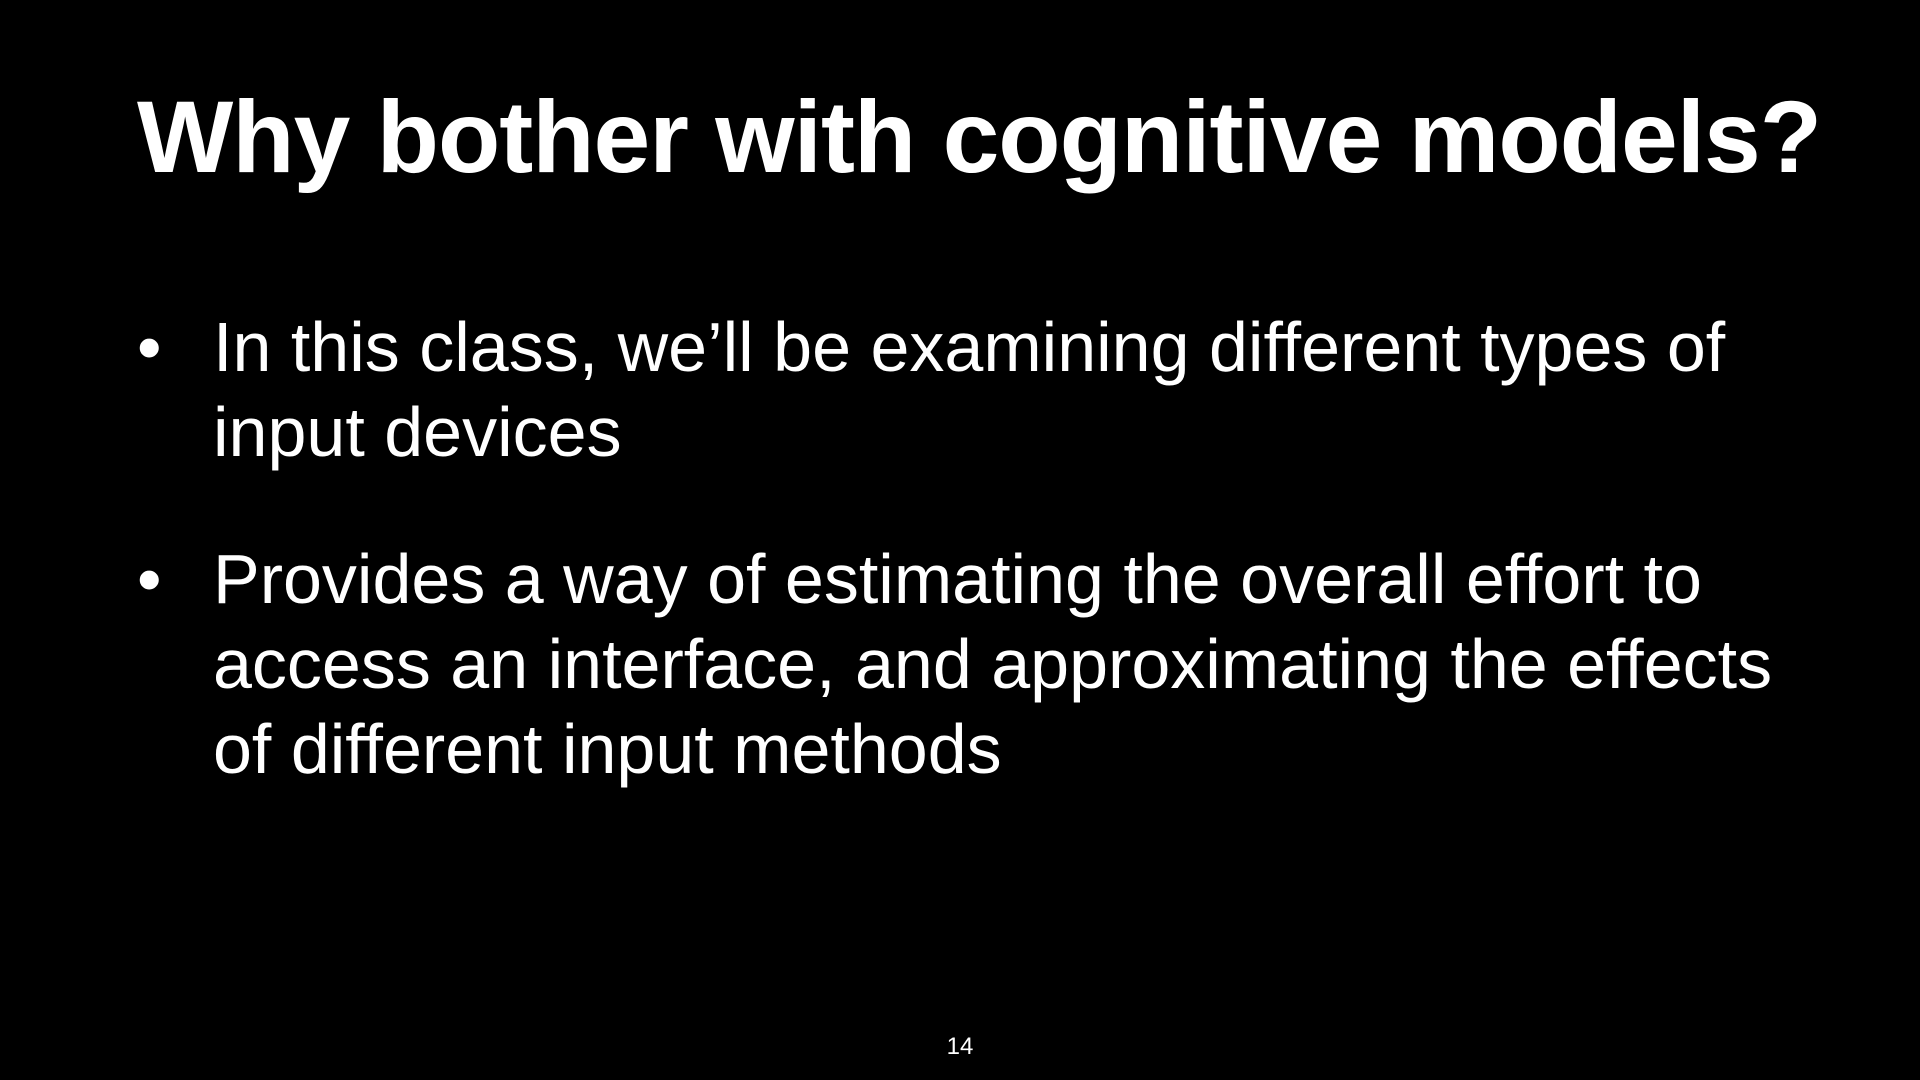  Describe the element at coordinates (960, 1046) in the screenshot. I see `page-number: 14` at that location.